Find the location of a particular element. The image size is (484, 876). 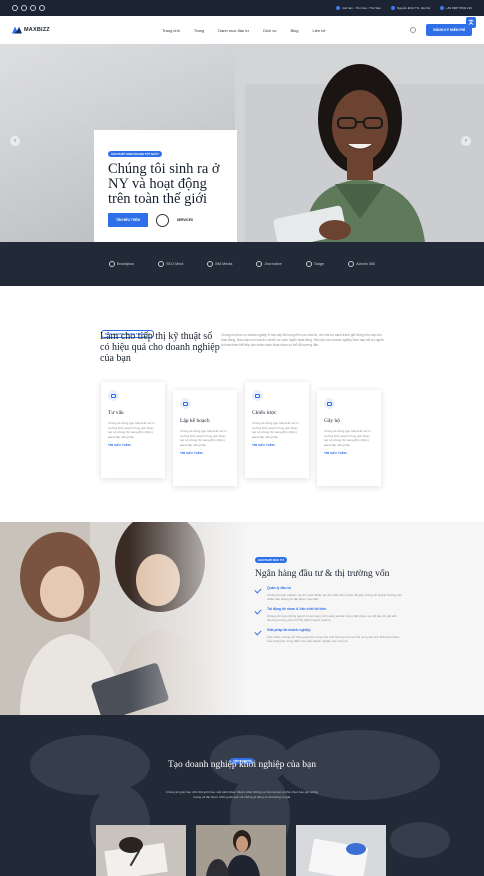

card-title: Lập kế hoạch is located at coordinates (195, 421).